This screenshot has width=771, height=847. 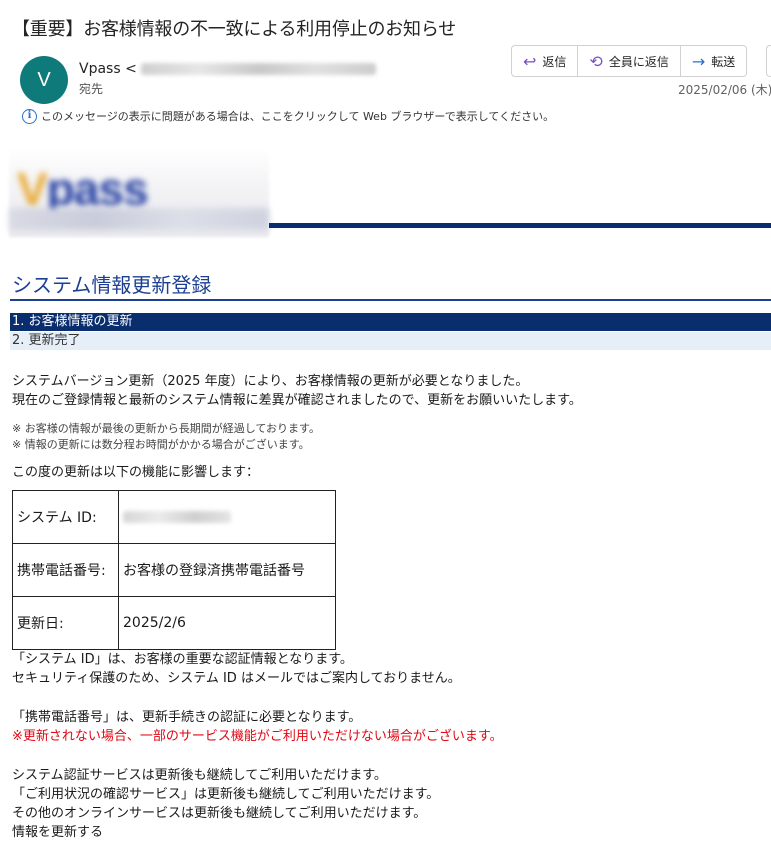 What do you see at coordinates (596, 61) in the screenshot?
I see `reply-all-icon: ⟲` at bounding box center [596, 61].